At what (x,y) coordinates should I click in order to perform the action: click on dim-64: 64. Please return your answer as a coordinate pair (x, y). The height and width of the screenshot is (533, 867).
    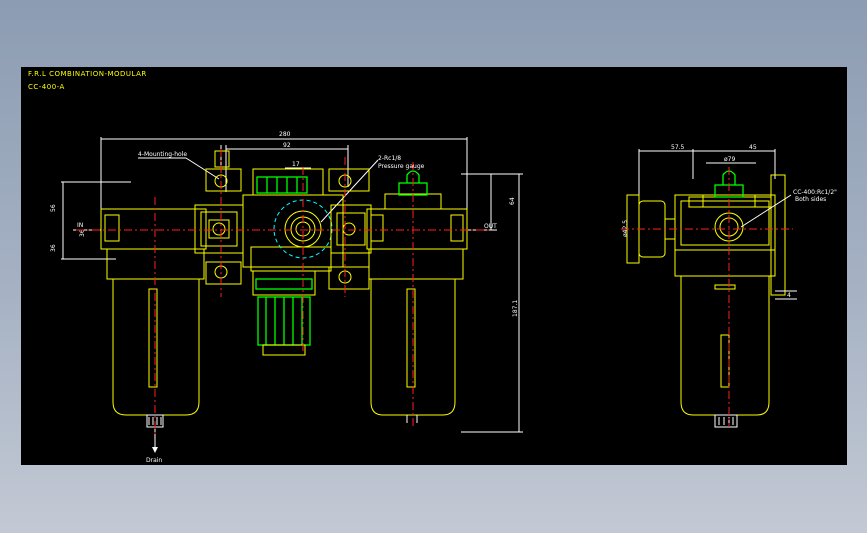
    Looking at the image, I should click on (512, 201).